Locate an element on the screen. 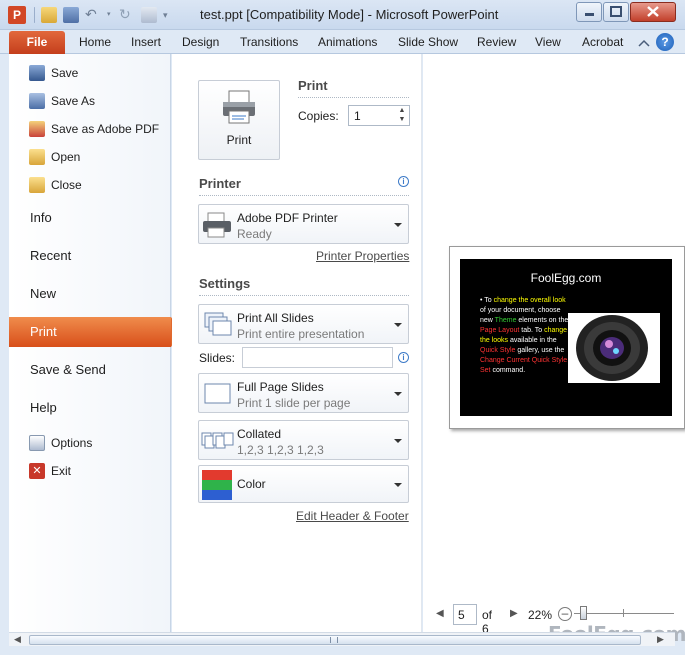 The image size is (685, 655). restore-icon is located at coordinates (616, 11).